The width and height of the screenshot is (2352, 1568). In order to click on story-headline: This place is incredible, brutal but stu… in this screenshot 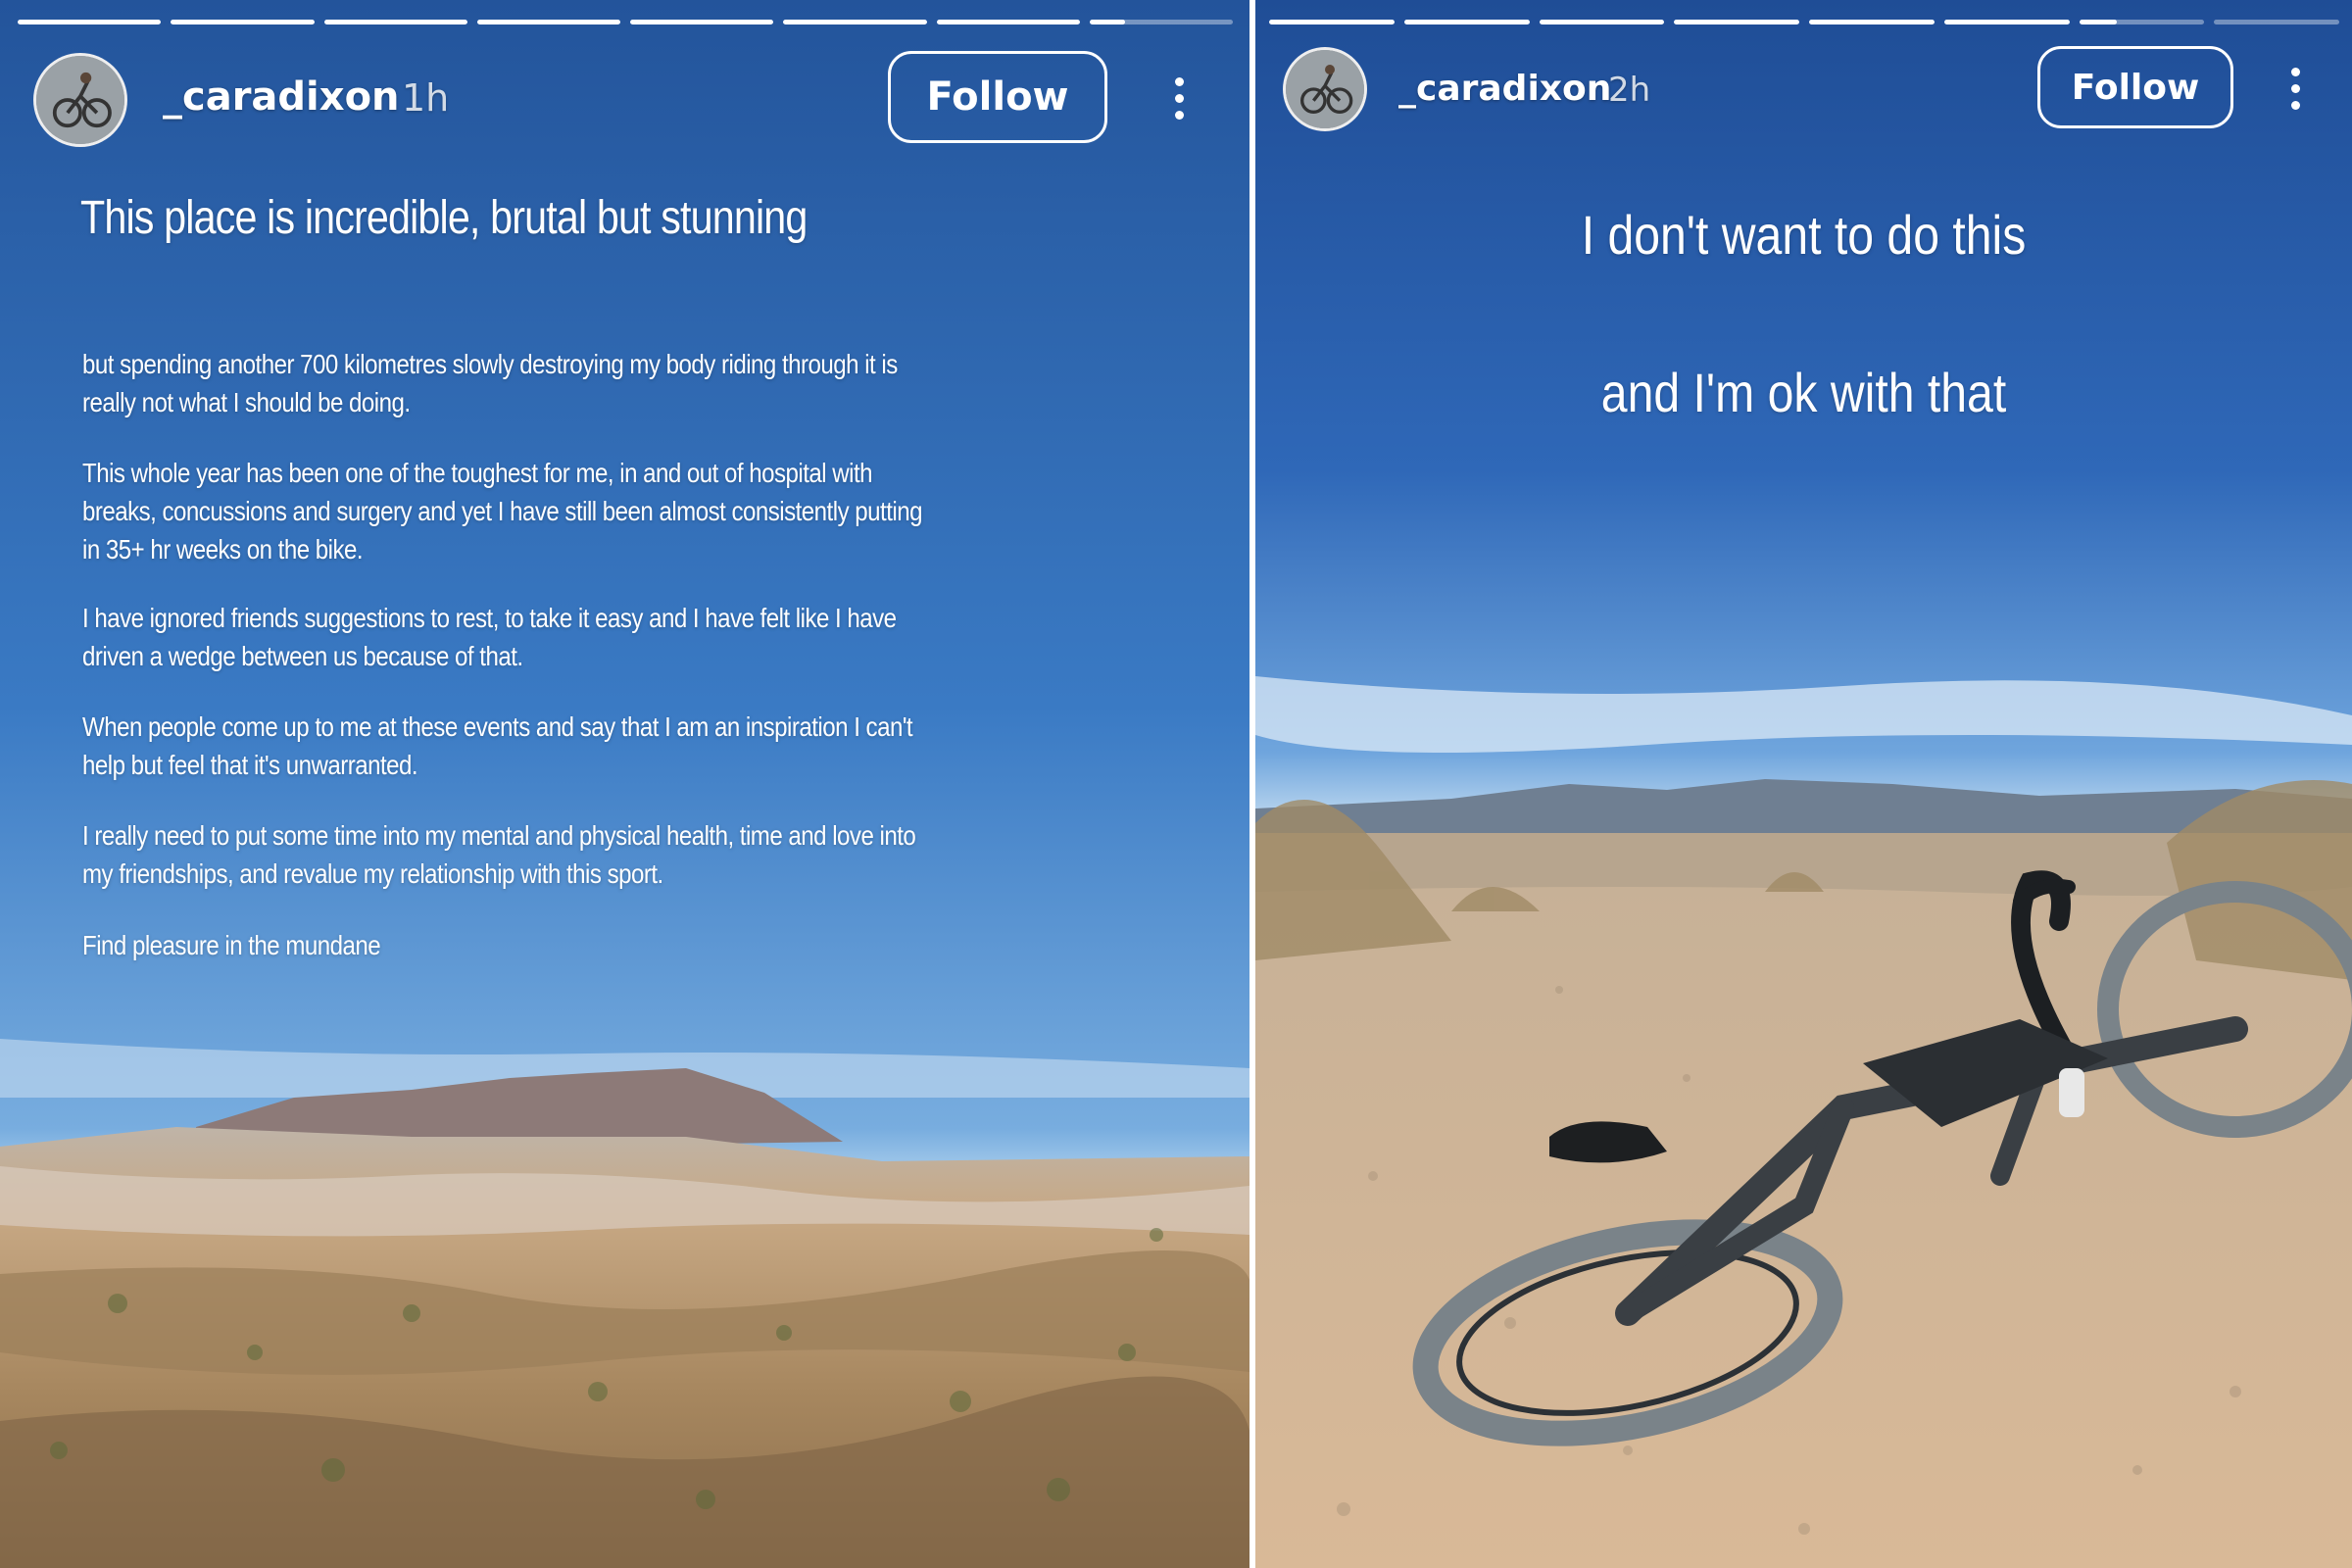, I will do `click(444, 218)`.